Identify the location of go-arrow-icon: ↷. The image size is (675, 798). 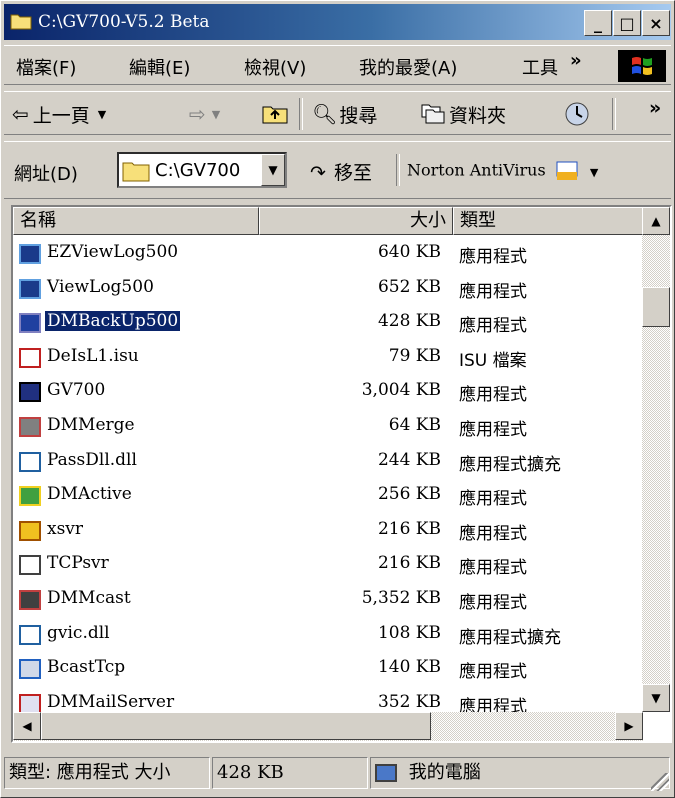
(318, 173).